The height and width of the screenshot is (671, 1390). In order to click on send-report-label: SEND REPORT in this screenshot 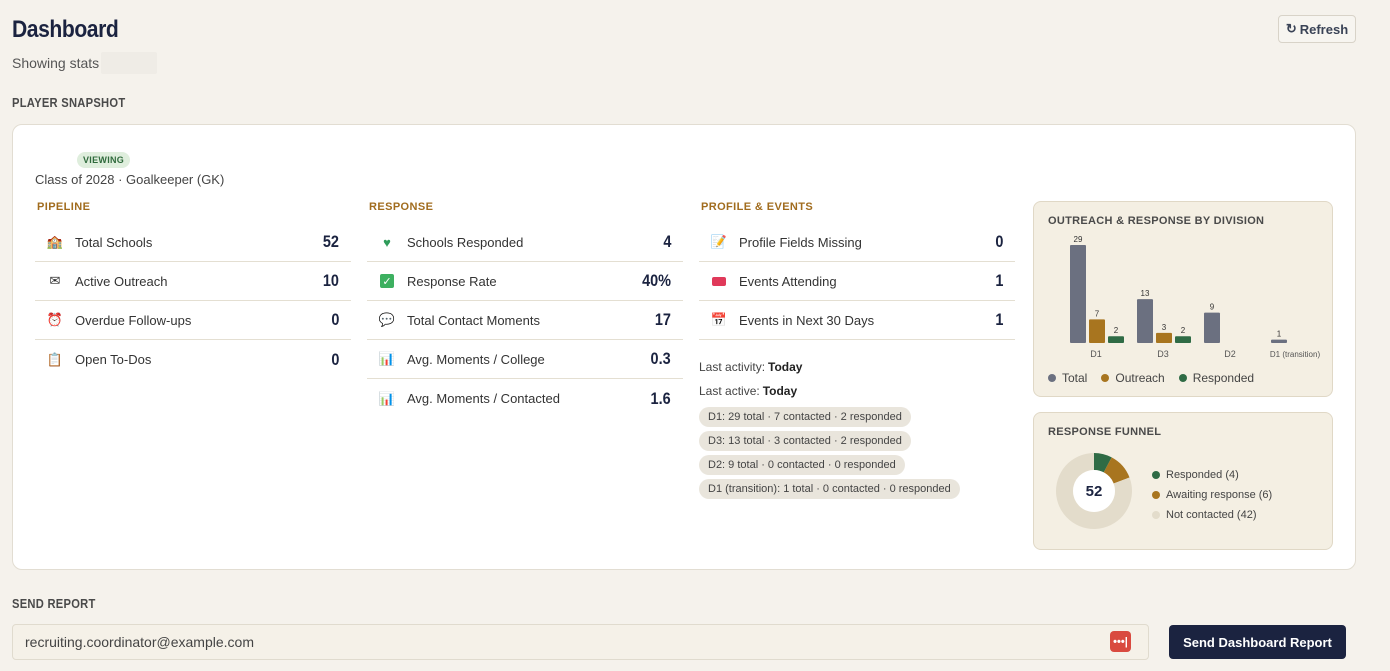, I will do `click(54, 603)`.